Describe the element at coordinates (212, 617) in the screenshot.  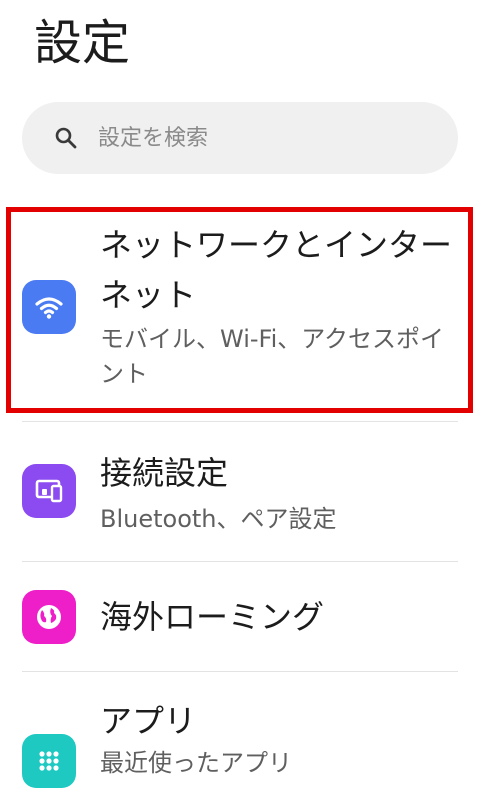
I see `item-title: 海外ローミング` at that location.